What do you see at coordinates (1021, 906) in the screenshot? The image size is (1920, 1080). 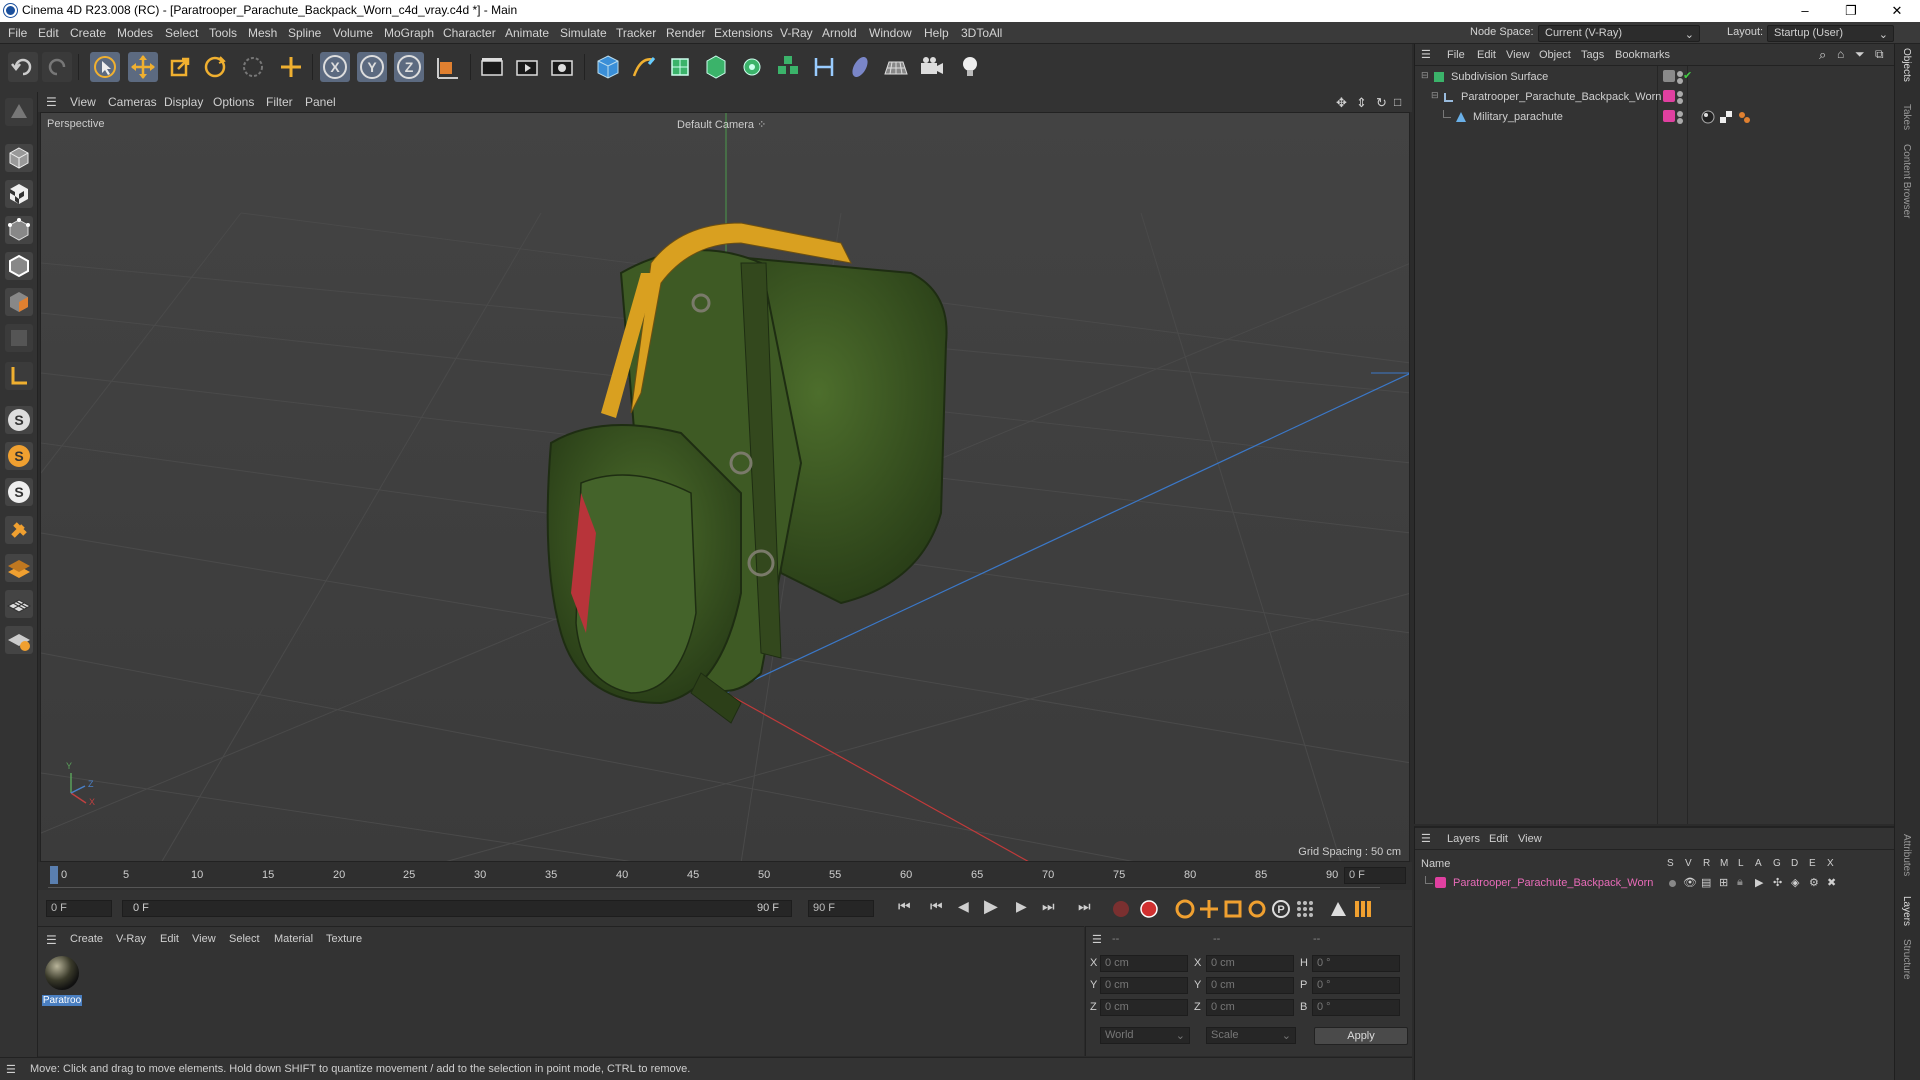 I see `next-frame-button: ▶` at bounding box center [1021, 906].